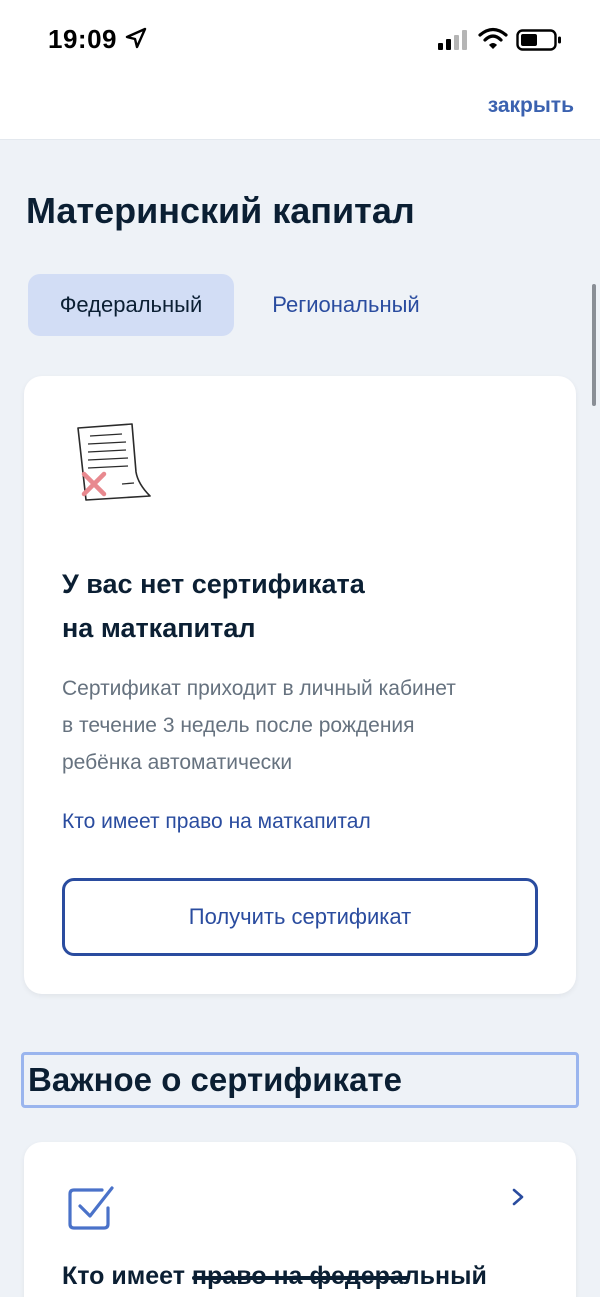 The height and width of the screenshot is (1297, 600). I want to click on status-time: 19:09, so click(82, 39).